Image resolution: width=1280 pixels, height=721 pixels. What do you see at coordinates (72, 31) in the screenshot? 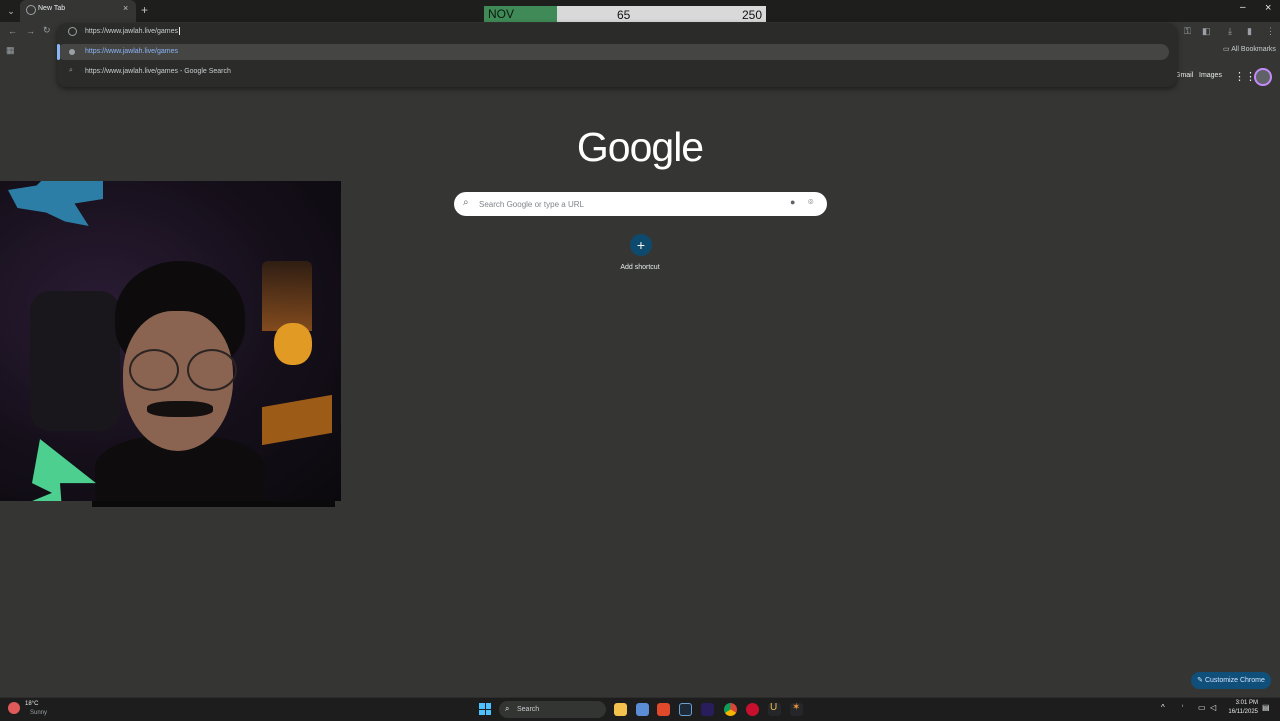
I see `site-info-icon` at bounding box center [72, 31].